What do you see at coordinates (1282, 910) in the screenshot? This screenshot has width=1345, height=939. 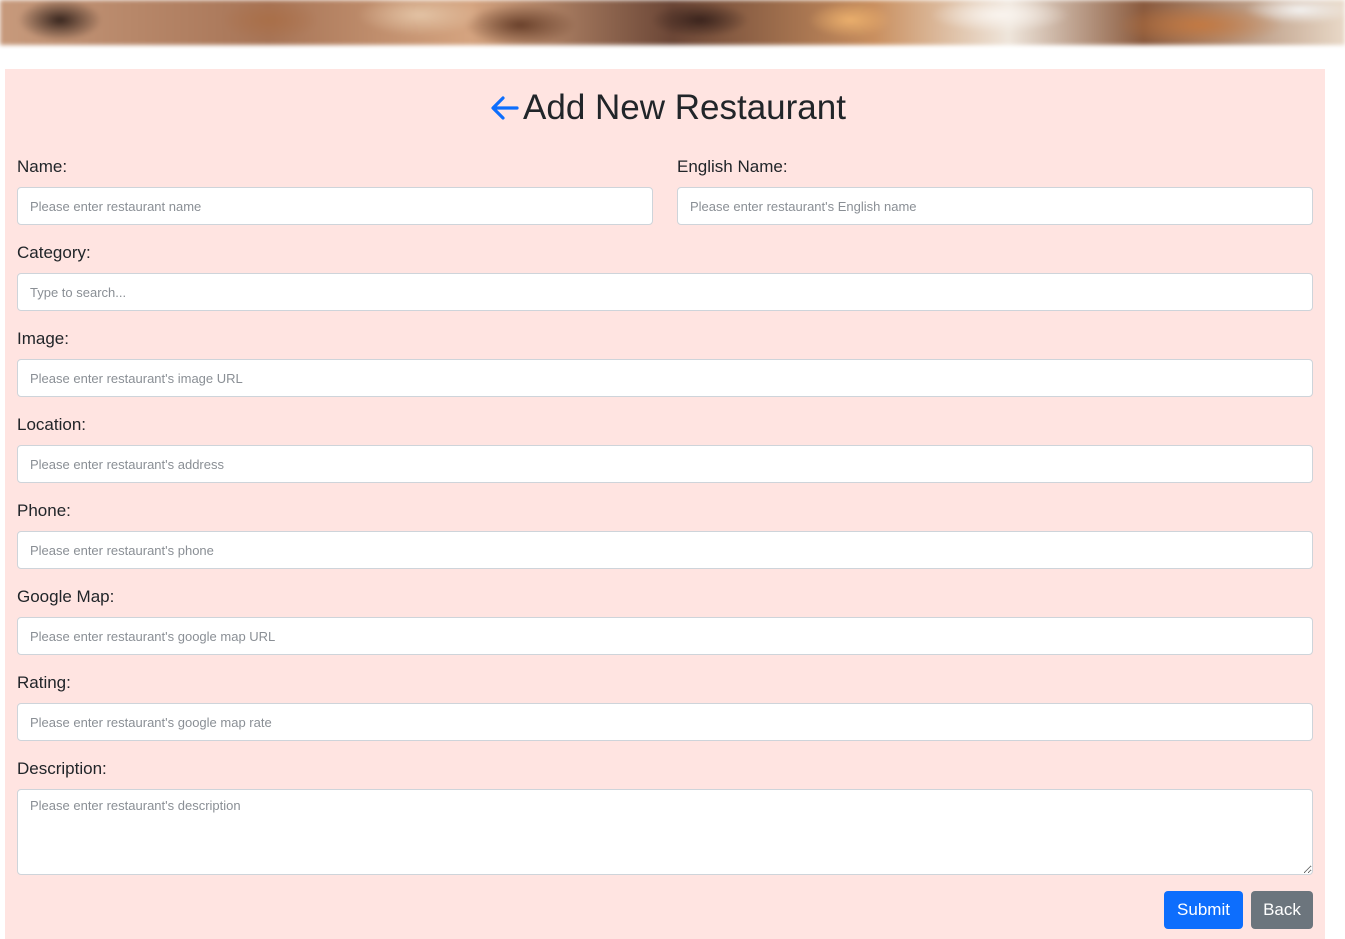 I see `back-button: Back` at bounding box center [1282, 910].